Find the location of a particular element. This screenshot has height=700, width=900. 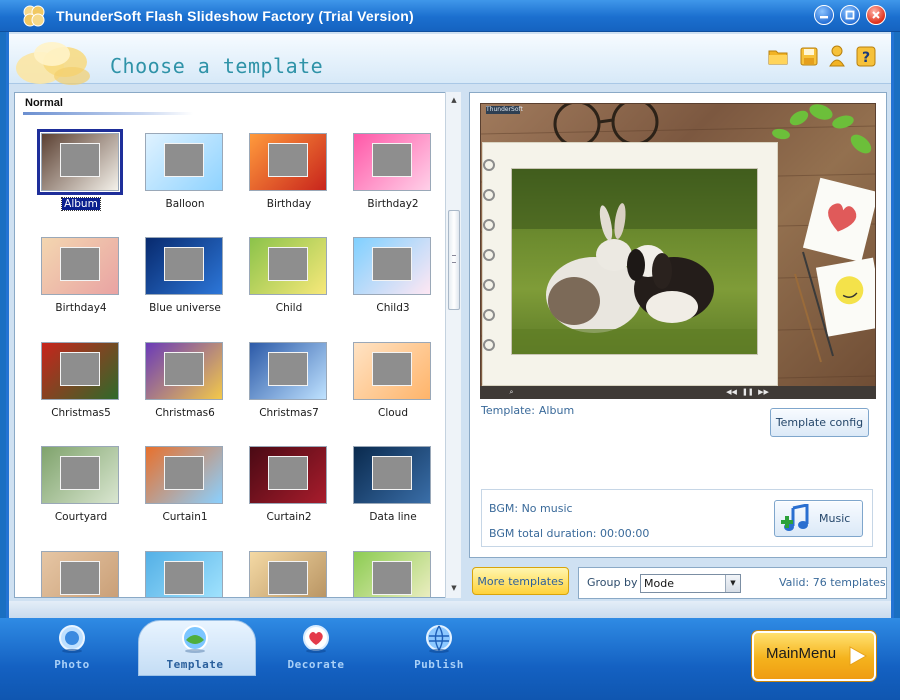

scroll-thumb is located at coordinates (454, 260).